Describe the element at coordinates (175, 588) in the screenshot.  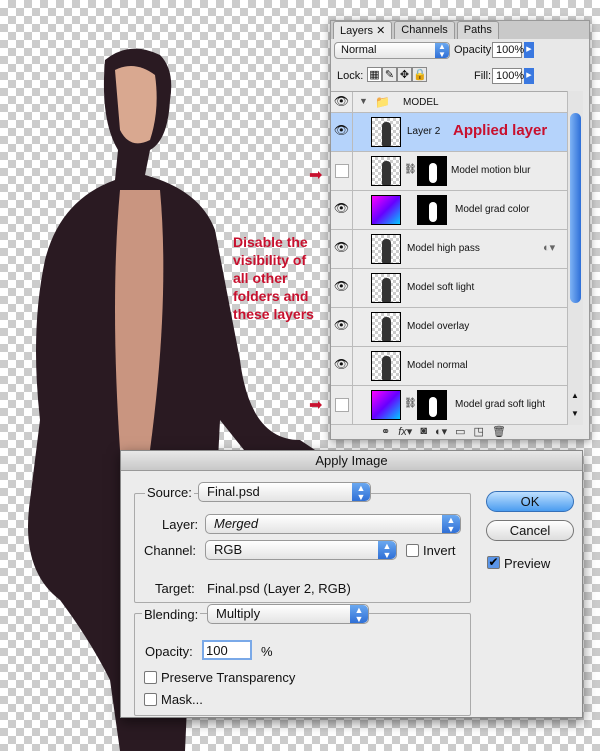
I see `target-label: Target:` at that location.